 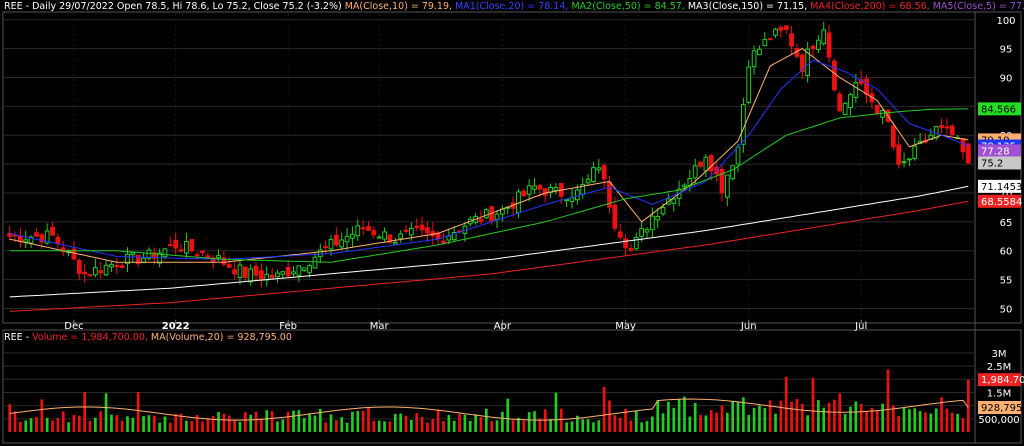 I want to click on price-y-tick-label: 100, so click(x=1005, y=21).